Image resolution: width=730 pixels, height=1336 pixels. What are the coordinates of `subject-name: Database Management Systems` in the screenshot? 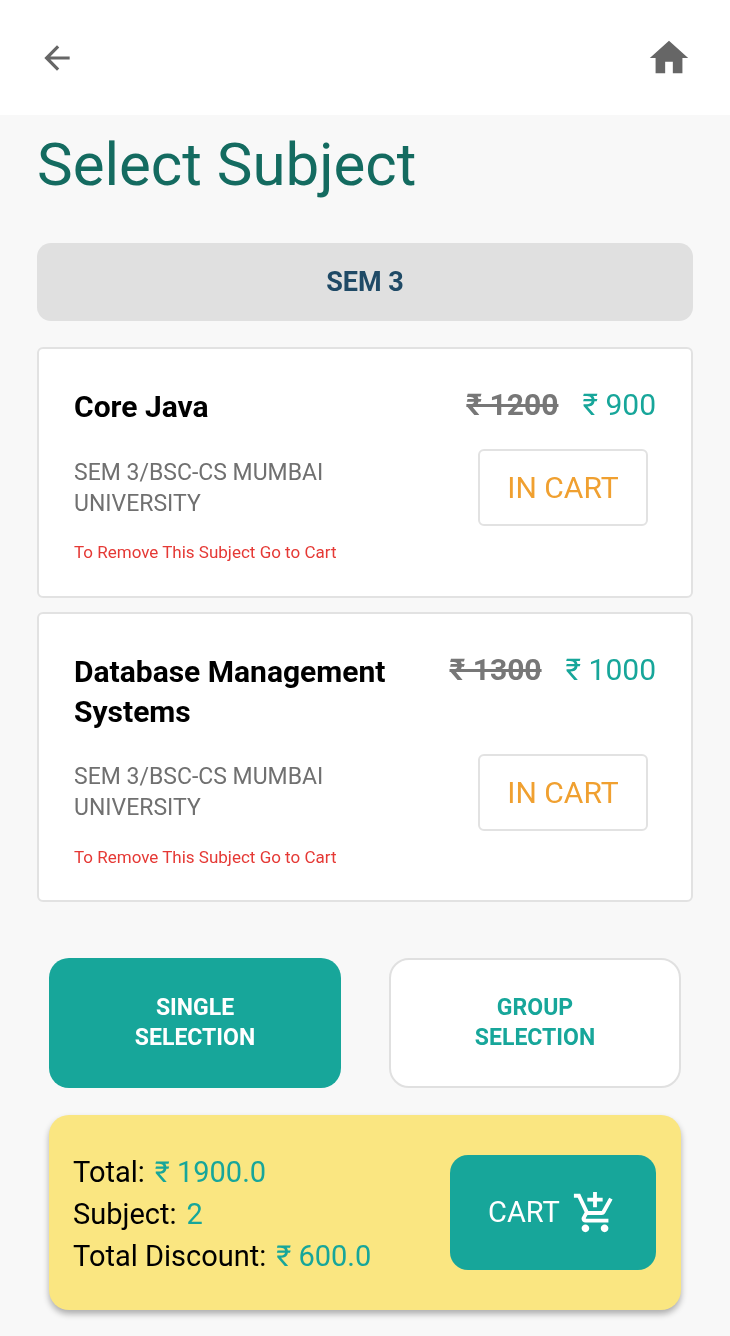 It's located at (230, 691).